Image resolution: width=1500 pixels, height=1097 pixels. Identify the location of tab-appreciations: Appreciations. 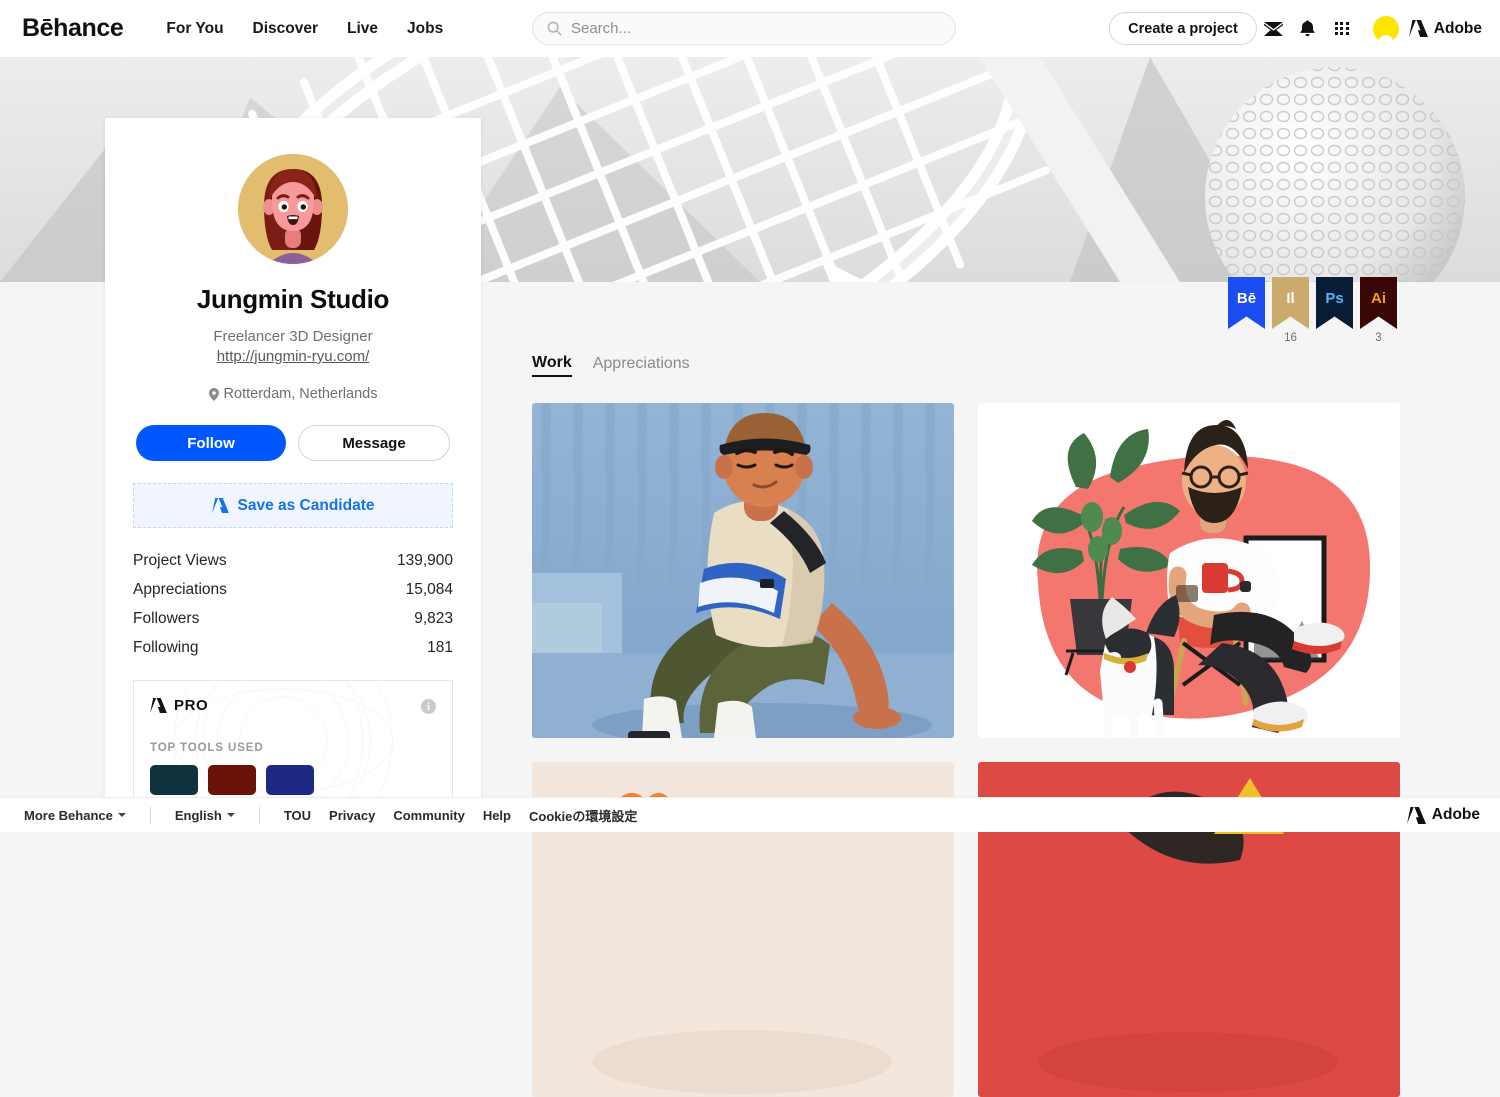
(641, 365).